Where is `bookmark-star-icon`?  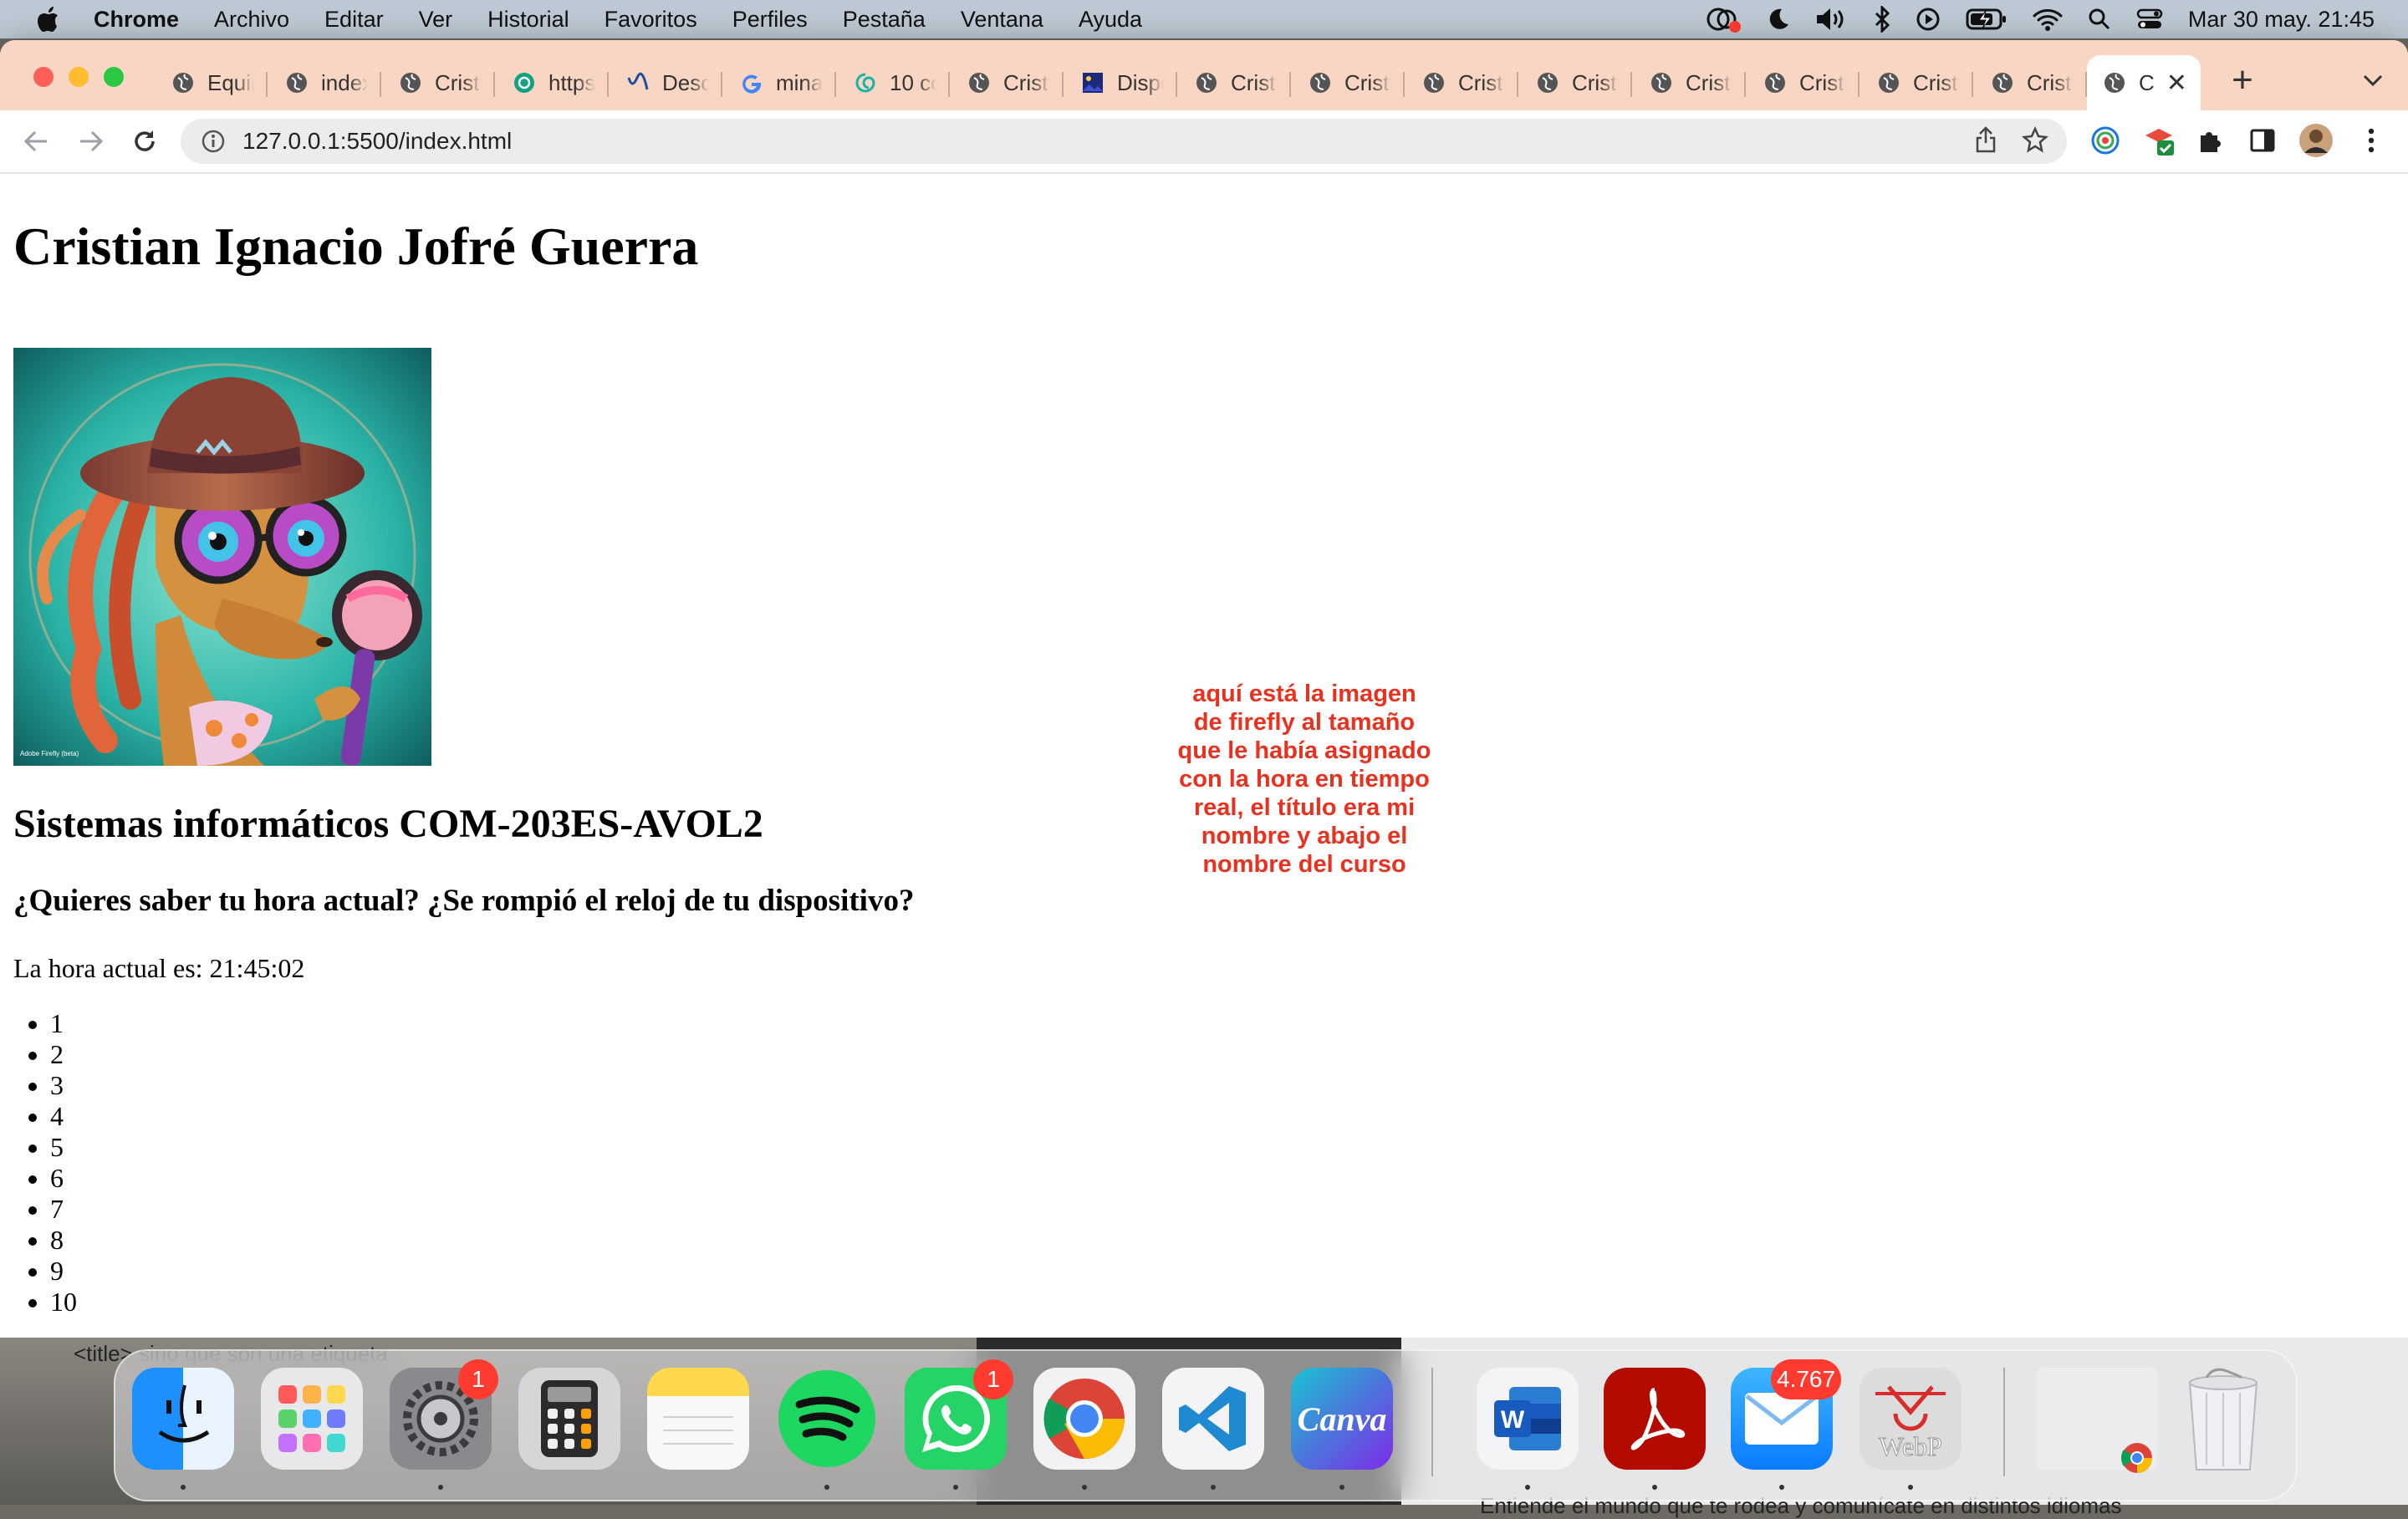 bookmark-star-icon is located at coordinates (2035, 141).